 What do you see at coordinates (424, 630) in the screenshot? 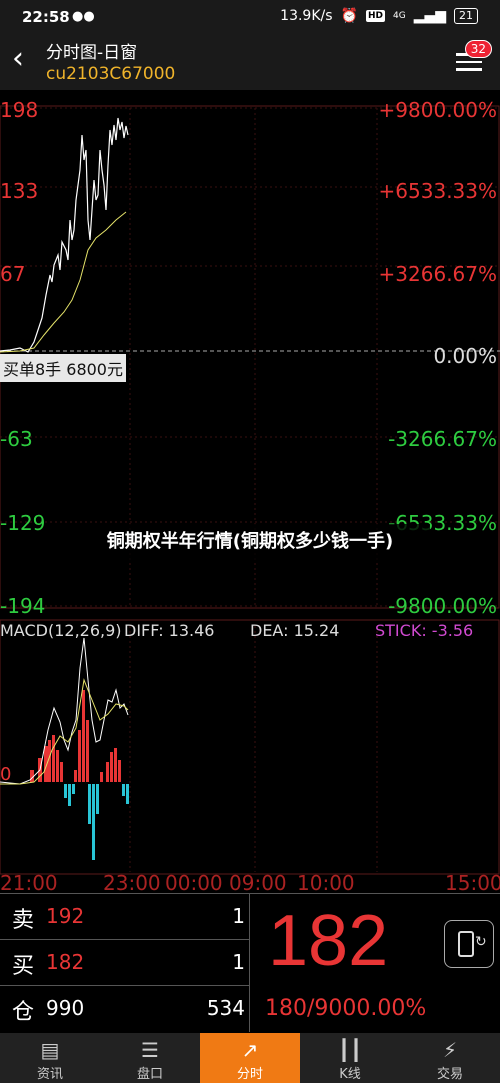
I see `macd-stick: STICK: -3.56` at bounding box center [424, 630].